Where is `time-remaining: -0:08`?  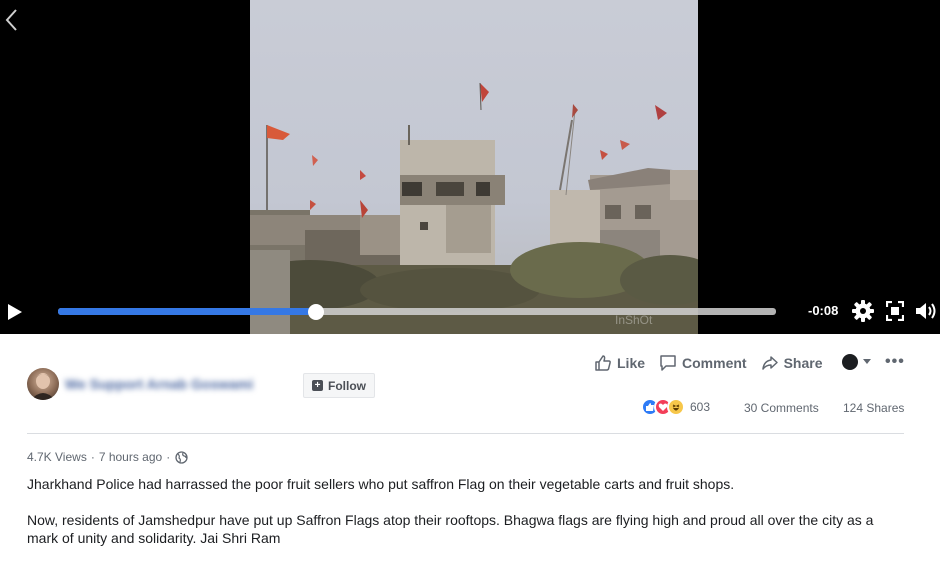
time-remaining: -0:08 is located at coordinates (823, 310).